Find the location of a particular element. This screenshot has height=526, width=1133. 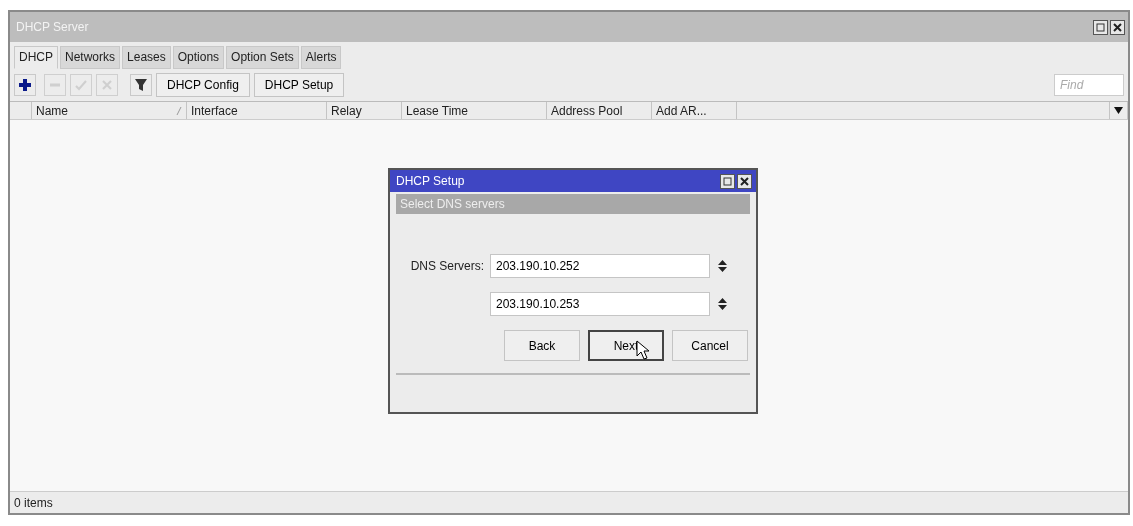

filter-button is located at coordinates (141, 85).